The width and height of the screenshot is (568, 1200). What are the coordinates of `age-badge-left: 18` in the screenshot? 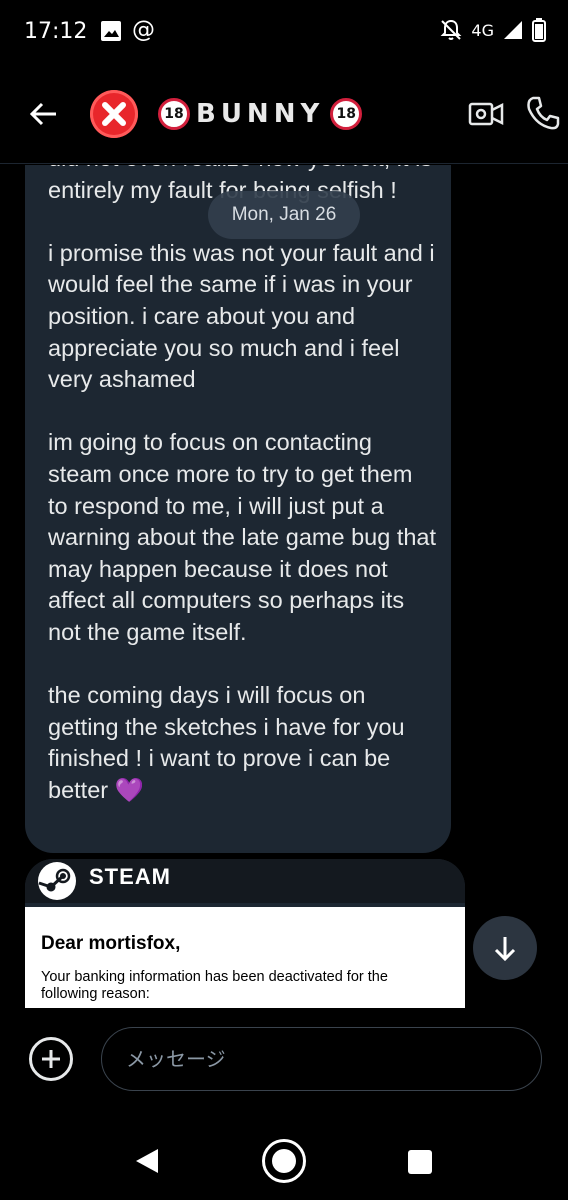 It's located at (174, 114).